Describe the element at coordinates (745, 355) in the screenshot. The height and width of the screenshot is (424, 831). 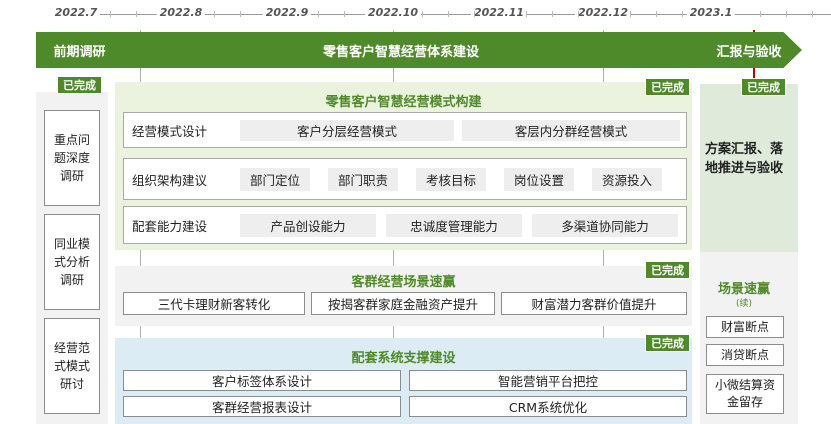
I see `right-item-2: 消贷断点` at that location.